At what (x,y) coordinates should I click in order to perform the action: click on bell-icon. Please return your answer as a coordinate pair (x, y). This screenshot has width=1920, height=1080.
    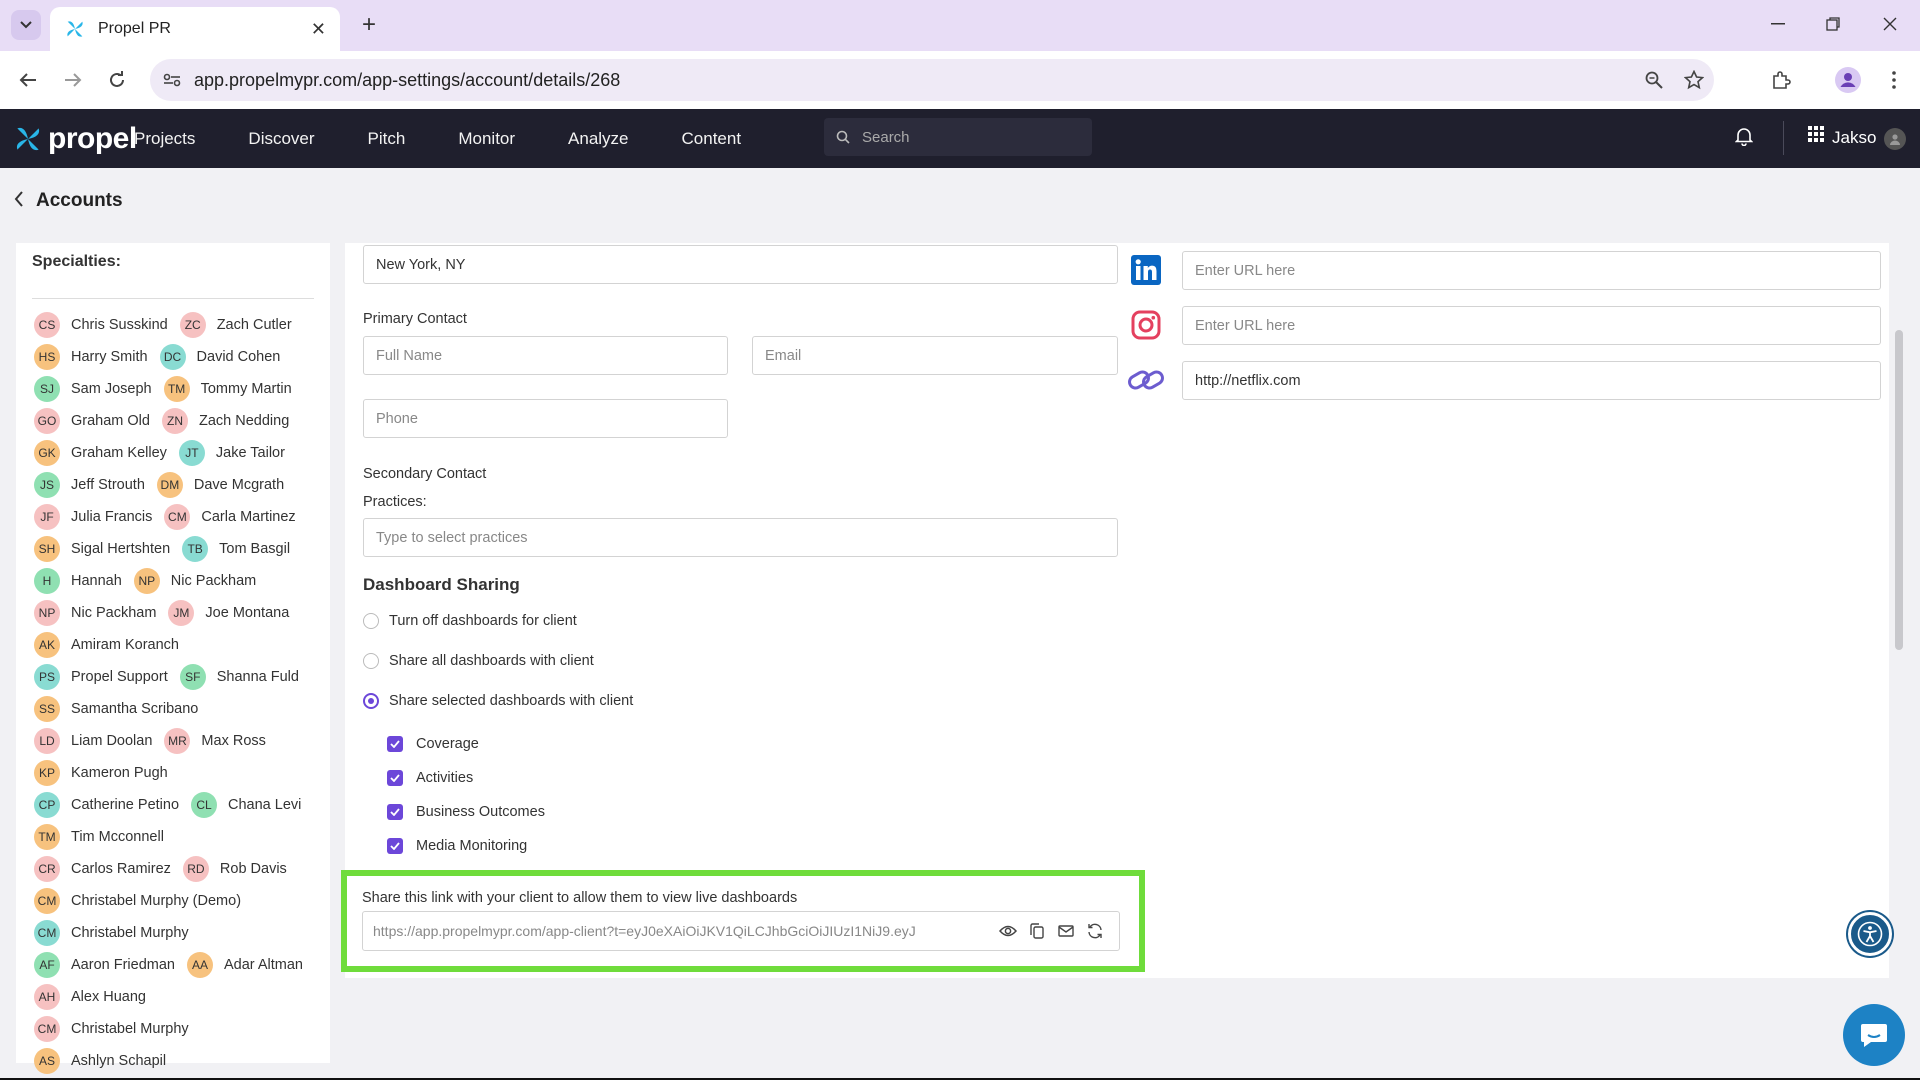
    Looking at the image, I should click on (1744, 138).